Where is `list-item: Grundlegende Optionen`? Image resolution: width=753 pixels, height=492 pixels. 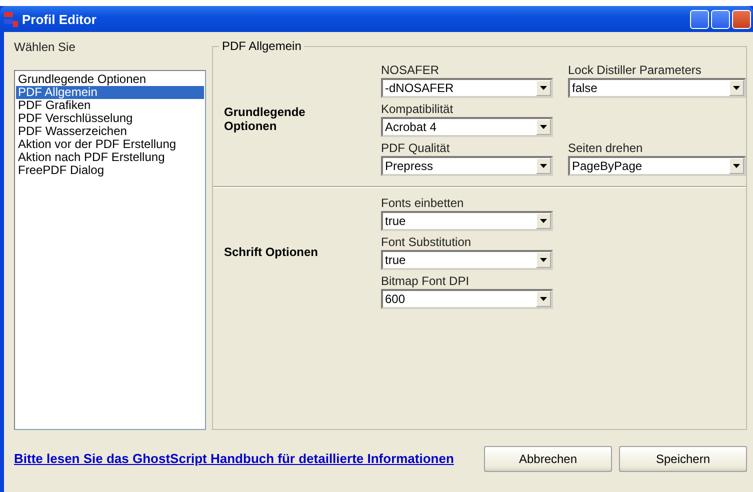
list-item: Grundlegende Optionen is located at coordinates (110, 79).